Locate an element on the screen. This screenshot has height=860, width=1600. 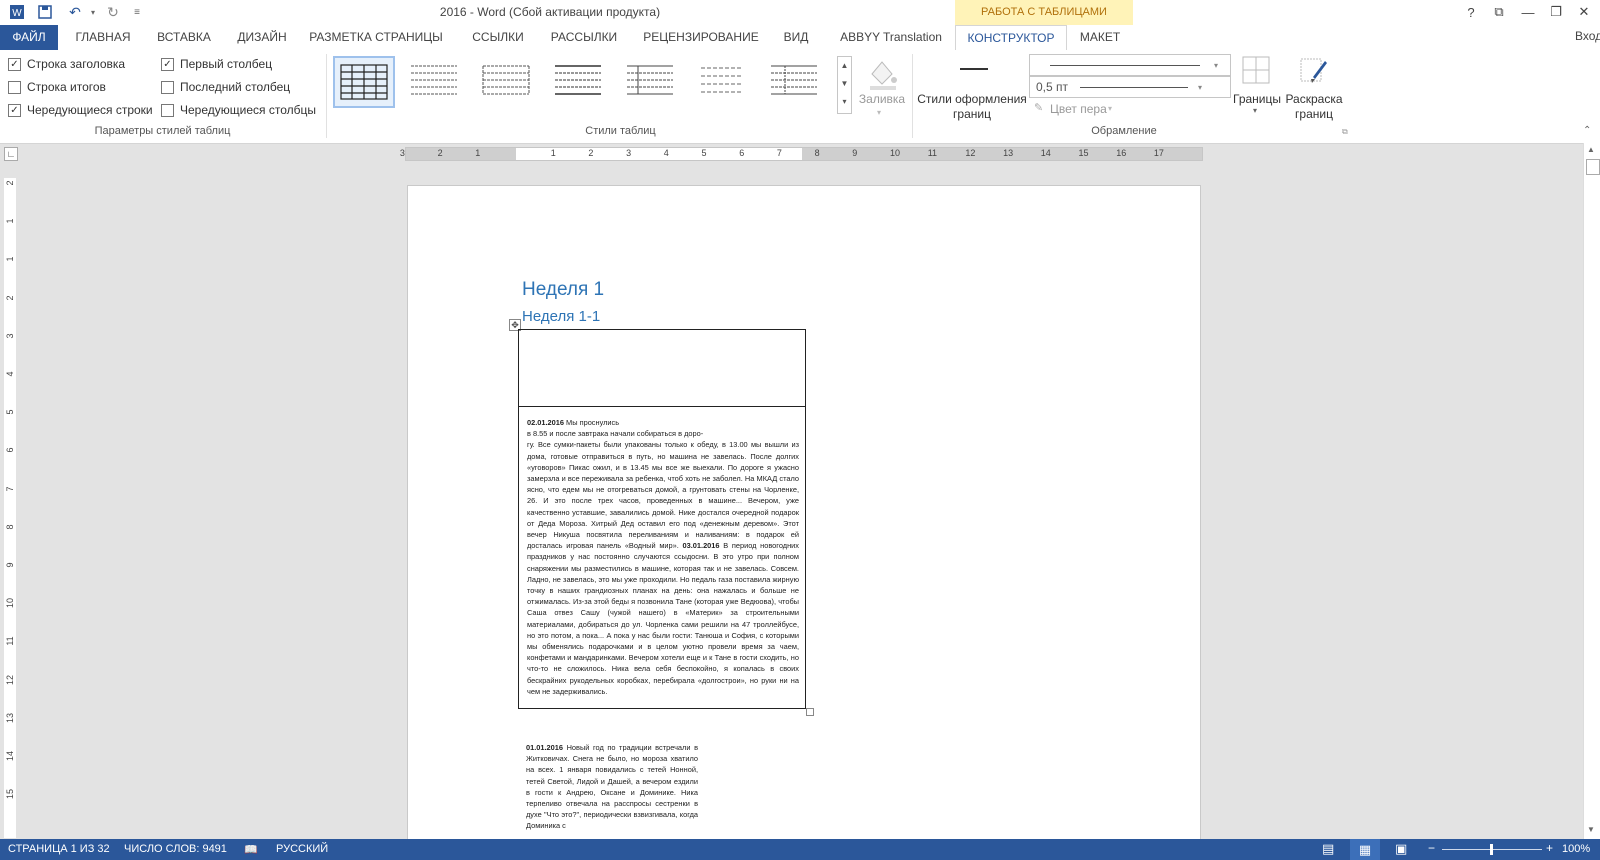
zoom-level: 100% is located at coordinates (1576, 849).